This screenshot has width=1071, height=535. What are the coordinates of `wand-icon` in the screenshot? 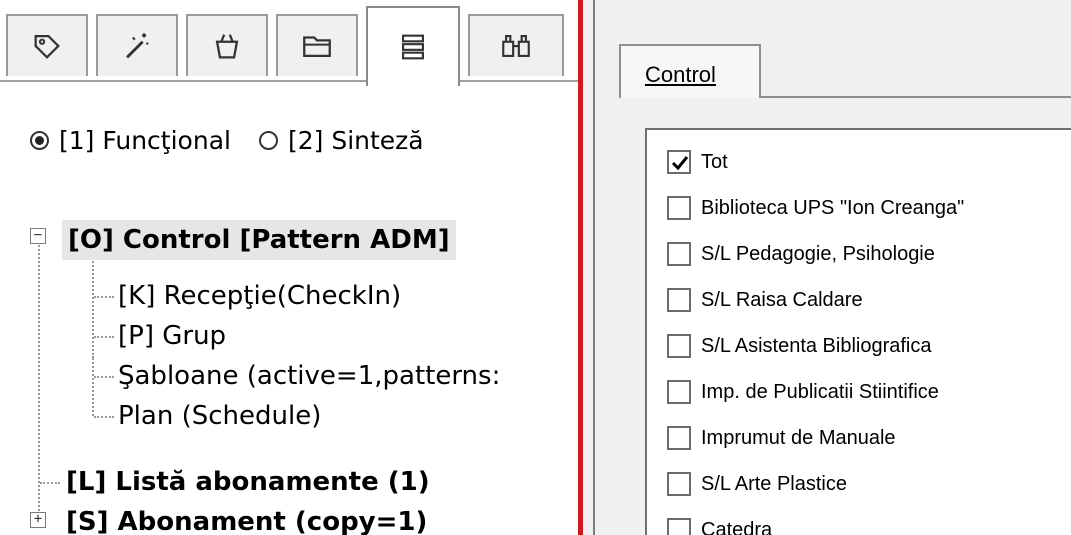 It's located at (137, 46).